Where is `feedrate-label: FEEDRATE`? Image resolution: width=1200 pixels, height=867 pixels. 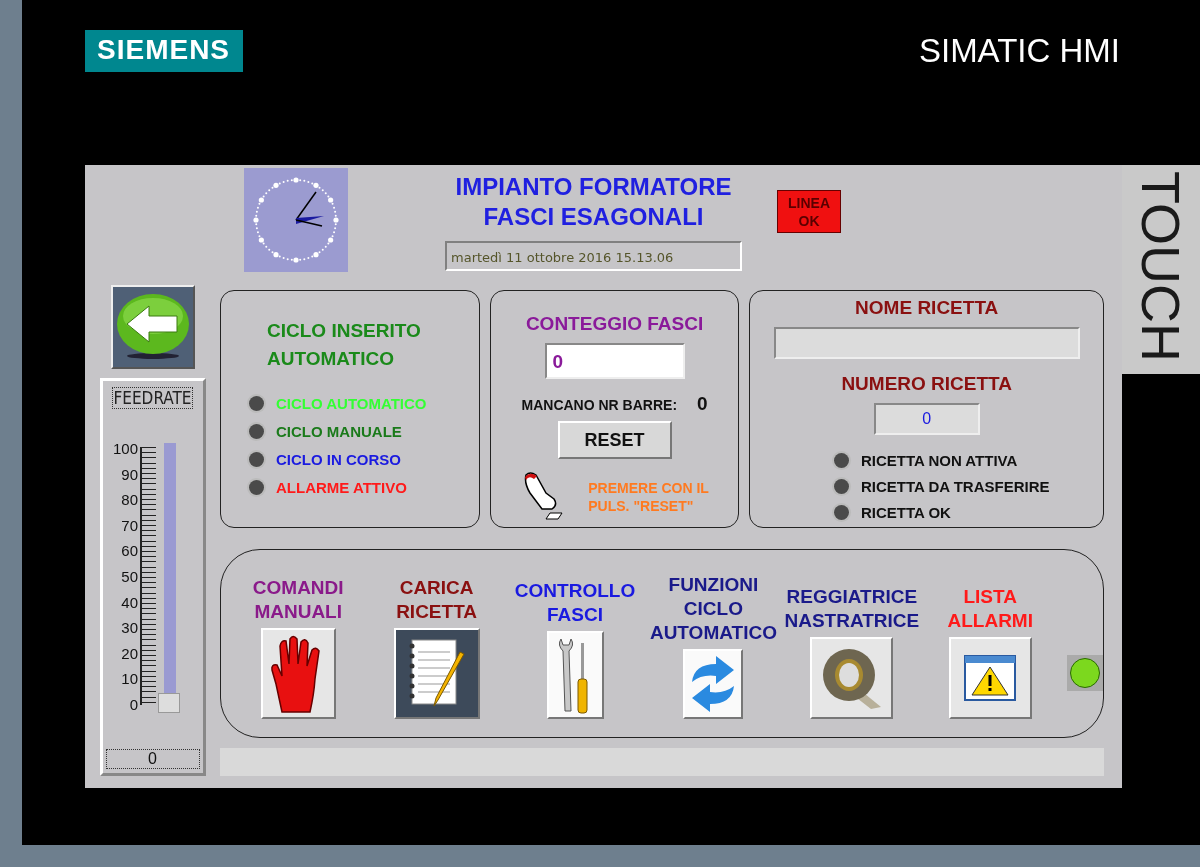
feedrate-label: FEEDRATE is located at coordinates (152, 398).